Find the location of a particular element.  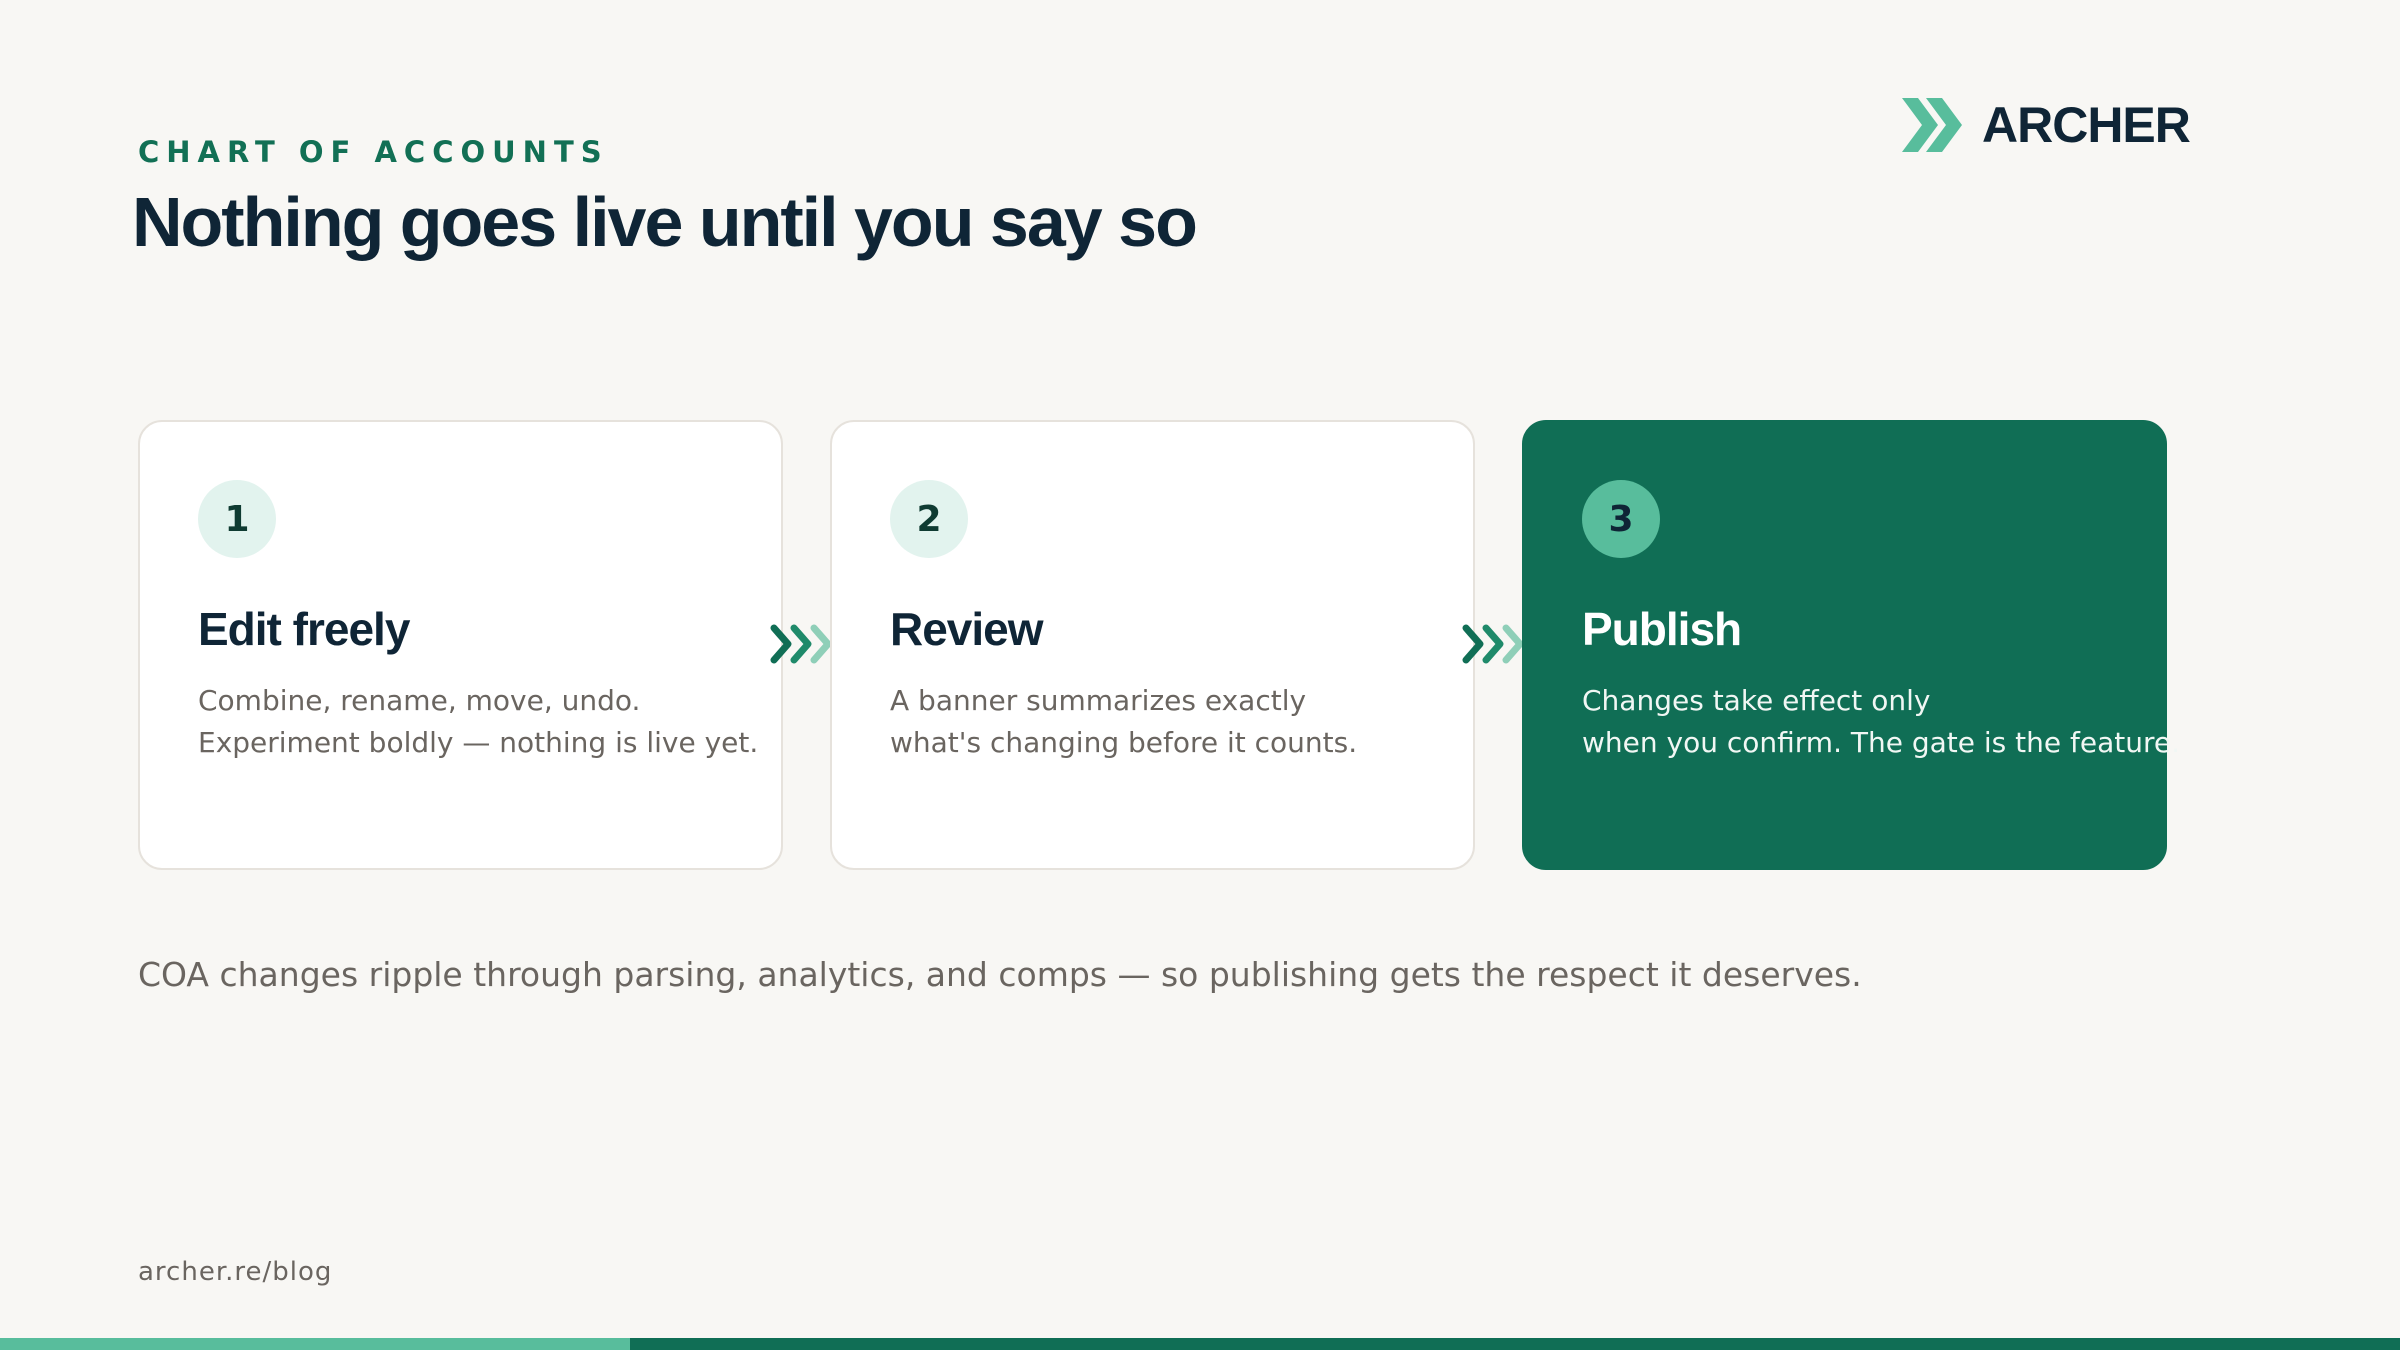

step-number-badge: 3 is located at coordinates (1621, 519).